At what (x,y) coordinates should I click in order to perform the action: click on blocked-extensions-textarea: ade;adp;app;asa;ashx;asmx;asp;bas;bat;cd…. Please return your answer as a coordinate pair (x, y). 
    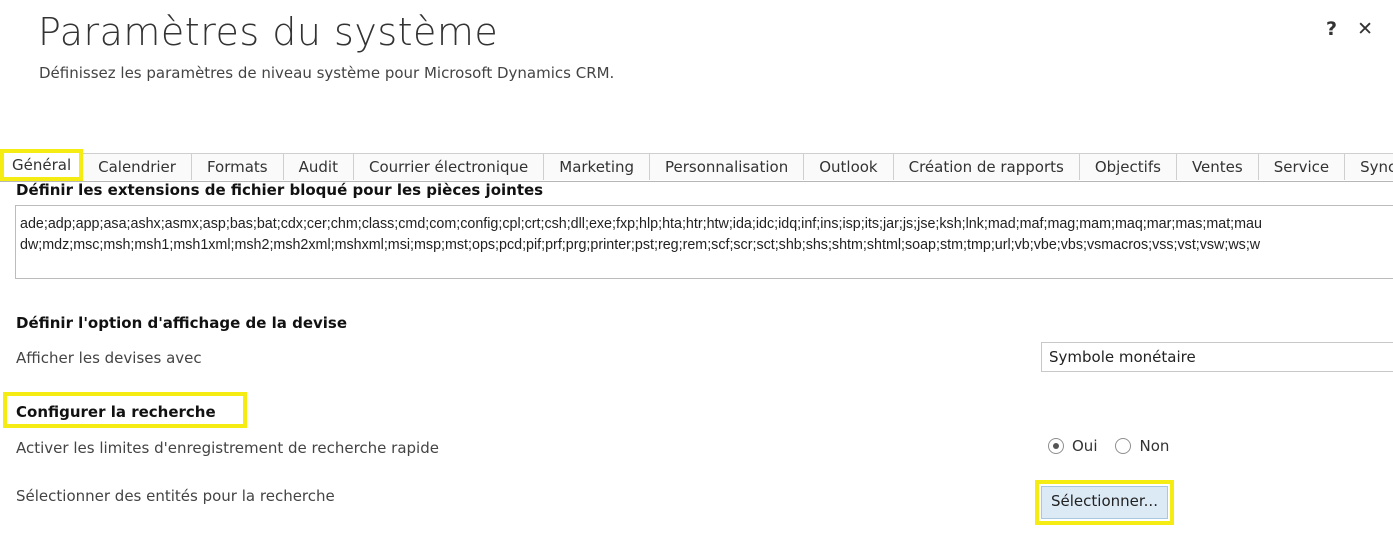
    Looking at the image, I should click on (704, 242).